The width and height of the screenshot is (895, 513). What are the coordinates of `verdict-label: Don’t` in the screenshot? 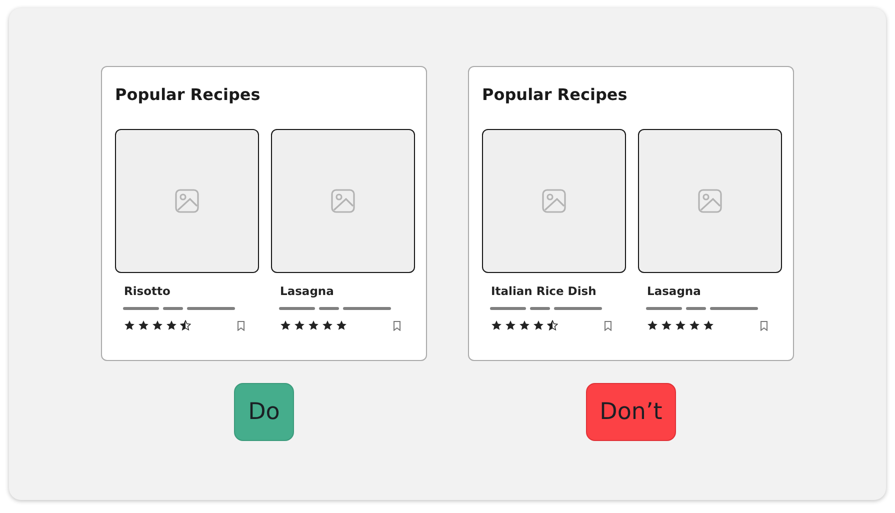 It's located at (631, 412).